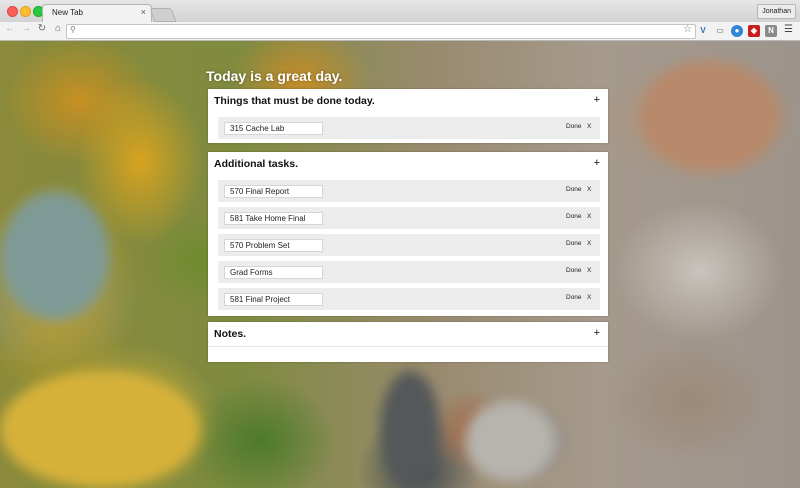 The width and height of the screenshot is (800, 488). Describe the element at coordinates (408, 101) in the screenshot. I see `card-header: Things that must be done today. +` at that location.